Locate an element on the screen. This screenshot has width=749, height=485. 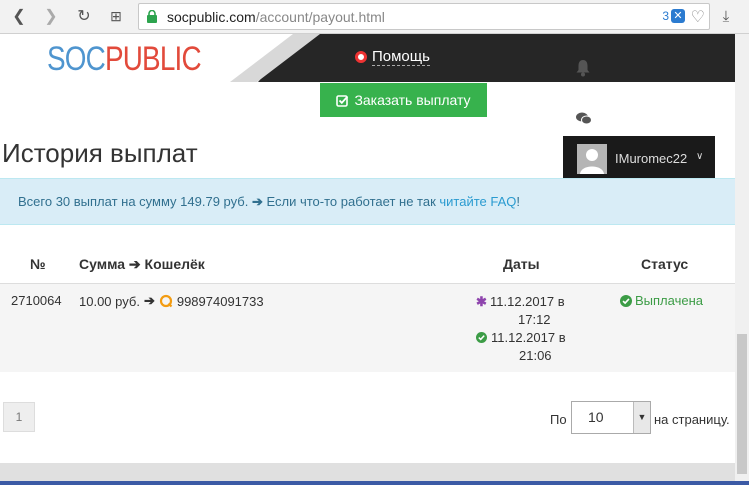
cell-amount-wallet: 10.00 руб. ➔ 998974091733 is located at coordinates (171, 301).